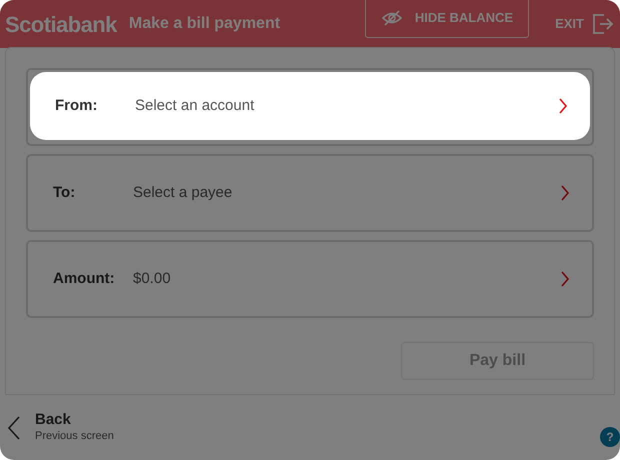 Image resolution: width=620 pixels, height=460 pixels. What do you see at coordinates (603, 24) in the screenshot?
I see `exit-icon` at bounding box center [603, 24].